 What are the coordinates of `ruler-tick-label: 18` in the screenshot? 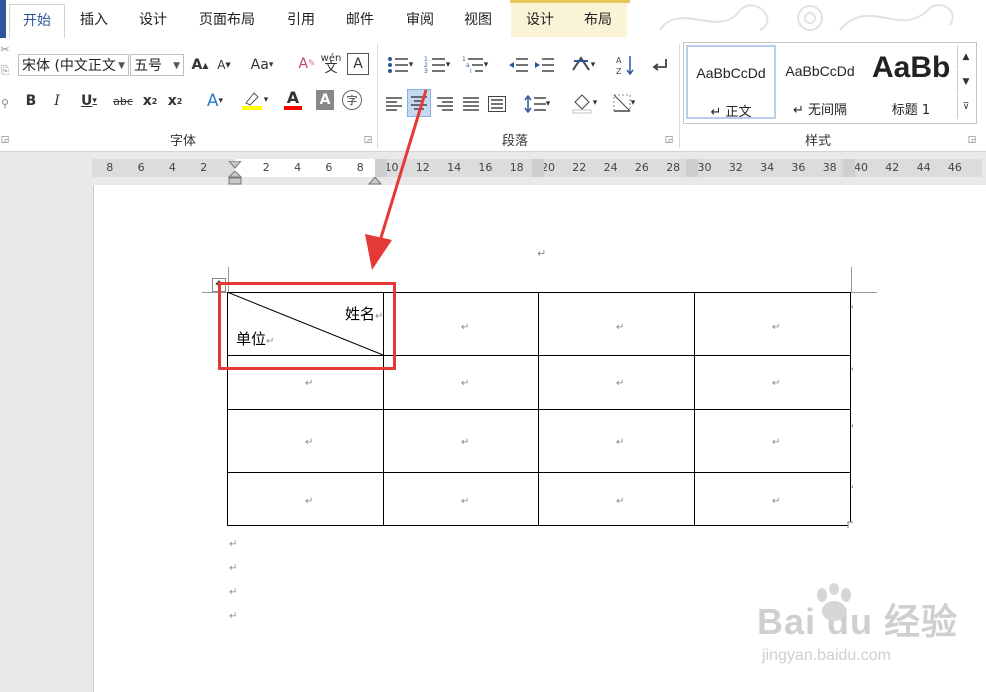 It's located at (516, 167).